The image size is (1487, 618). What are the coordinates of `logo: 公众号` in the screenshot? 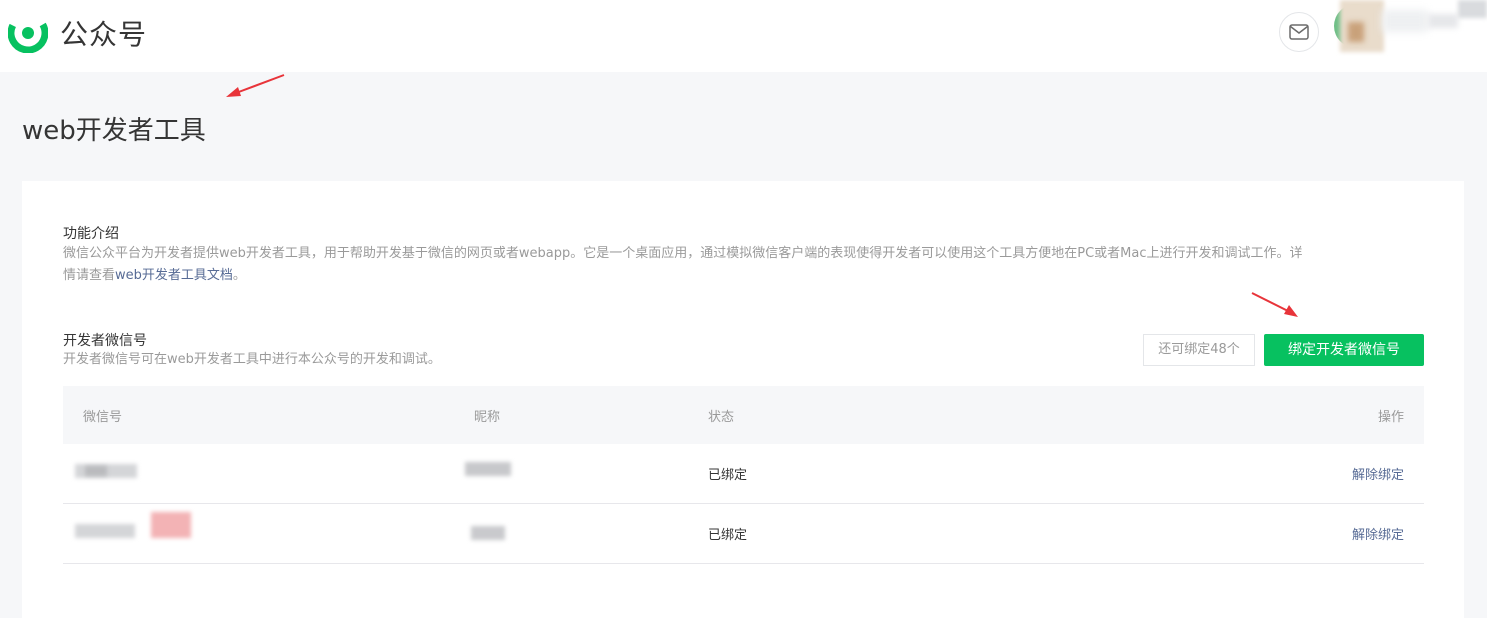 It's located at (77, 33).